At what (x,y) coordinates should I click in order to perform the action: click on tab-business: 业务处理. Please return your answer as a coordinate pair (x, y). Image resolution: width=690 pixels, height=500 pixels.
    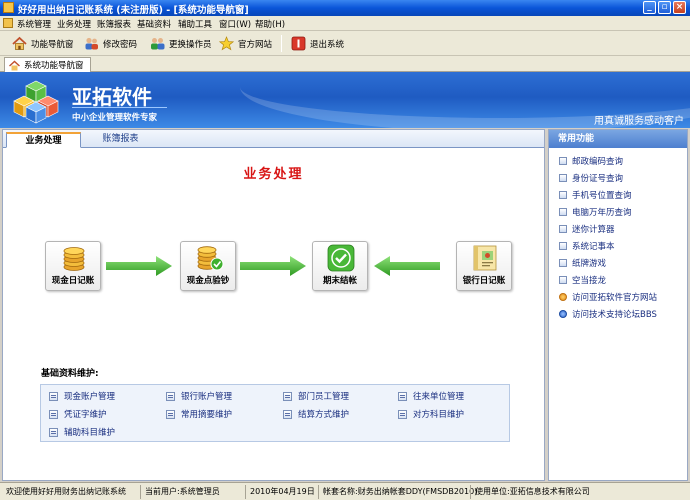
    Looking at the image, I should click on (43, 140).